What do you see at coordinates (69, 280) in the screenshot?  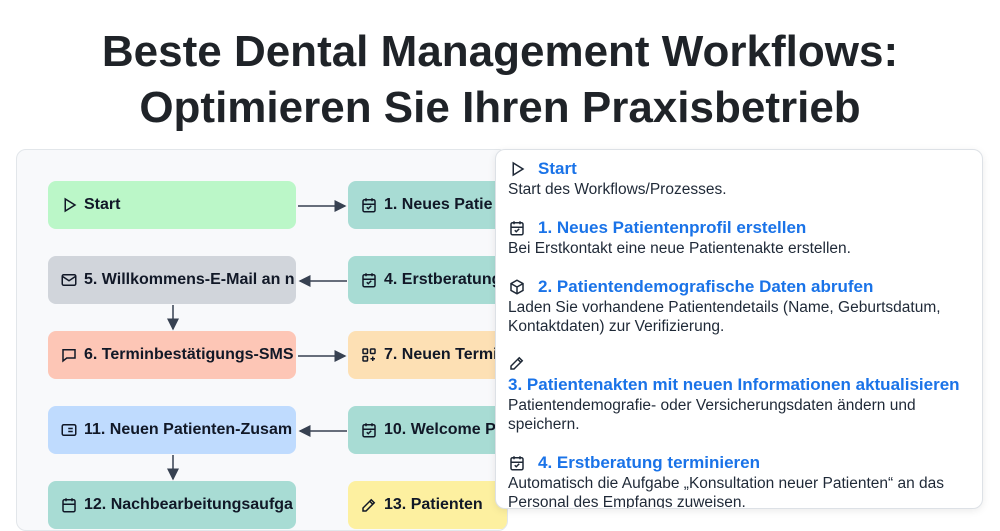 I see `mail-icon` at bounding box center [69, 280].